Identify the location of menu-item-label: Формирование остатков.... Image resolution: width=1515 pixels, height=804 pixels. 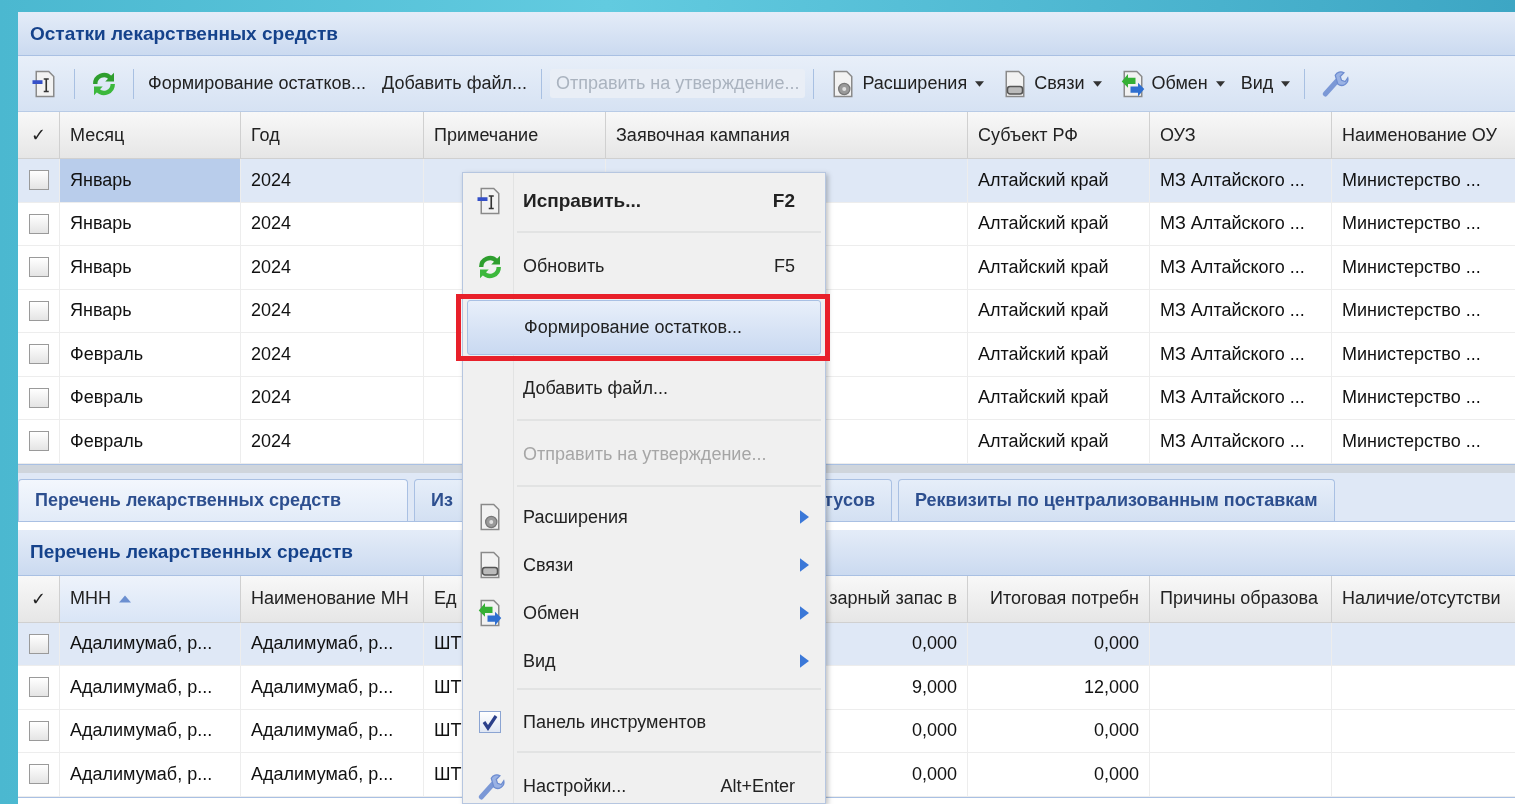
(634, 327).